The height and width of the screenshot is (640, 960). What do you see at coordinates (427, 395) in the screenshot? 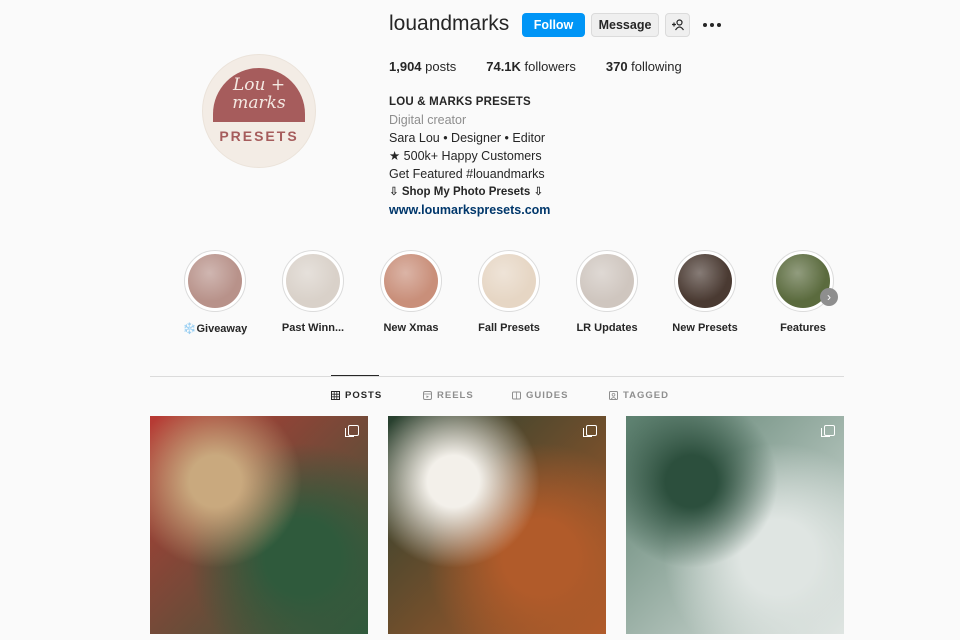
I see `reels-icon` at bounding box center [427, 395].